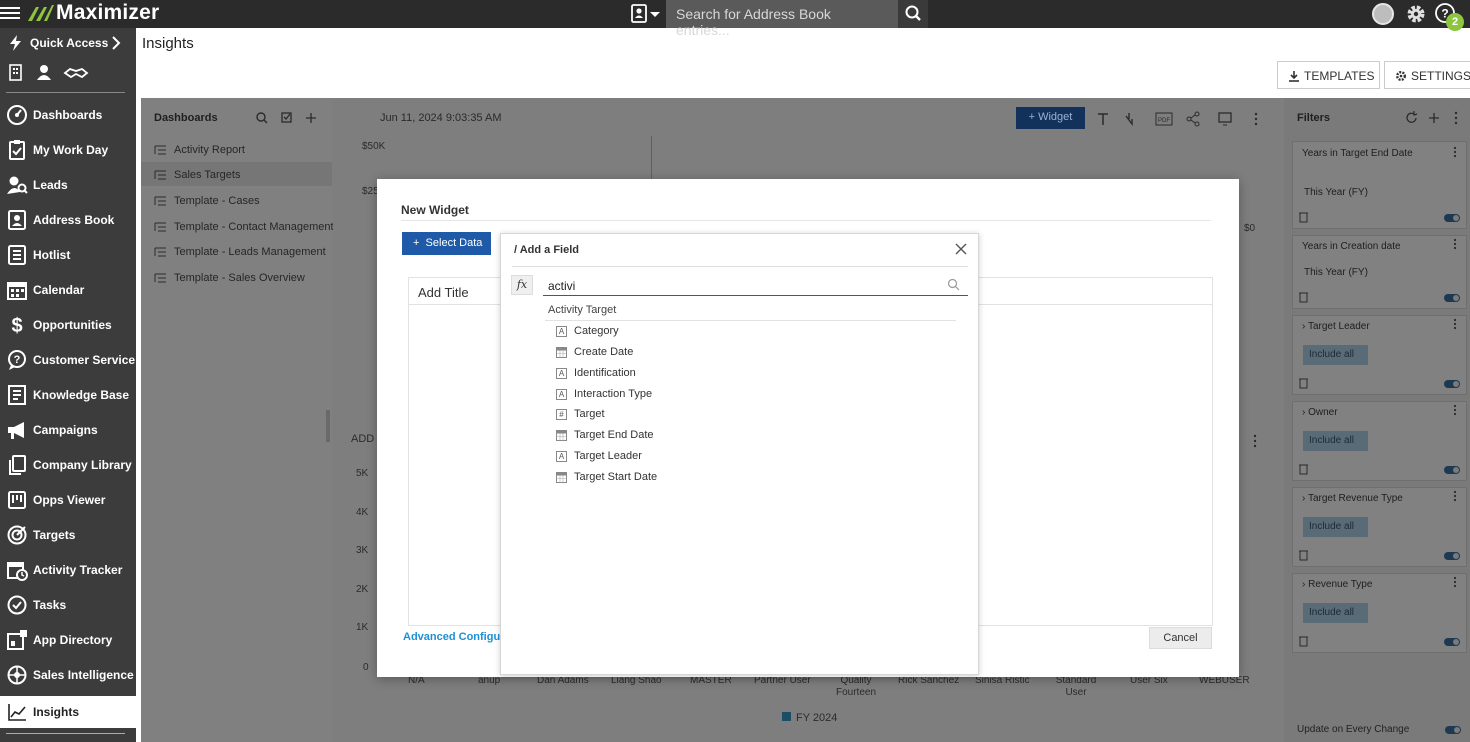 This screenshot has width=1470, height=742. I want to click on building-icon, so click(15, 72).